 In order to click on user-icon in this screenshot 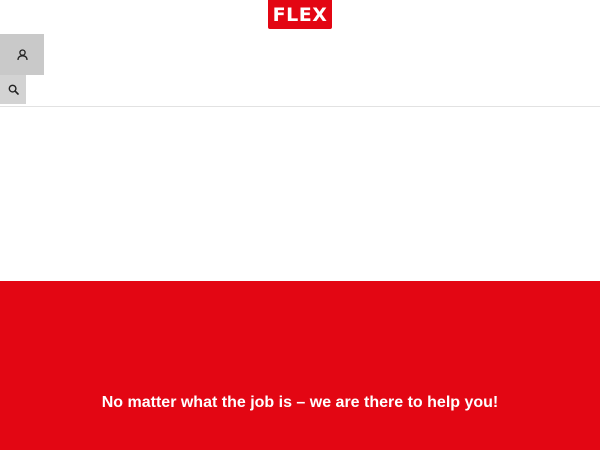, I will do `click(22, 54)`.